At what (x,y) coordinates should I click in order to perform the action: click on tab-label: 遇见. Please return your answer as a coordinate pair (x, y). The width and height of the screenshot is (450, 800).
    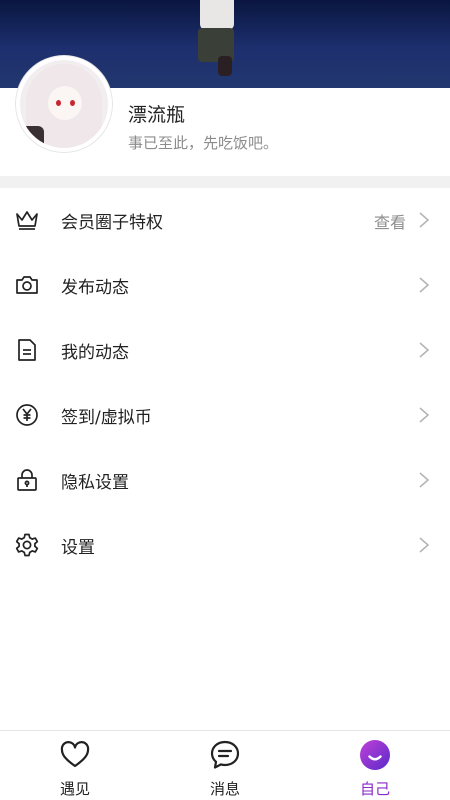
    Looking at the image, I should click on (74, 789).